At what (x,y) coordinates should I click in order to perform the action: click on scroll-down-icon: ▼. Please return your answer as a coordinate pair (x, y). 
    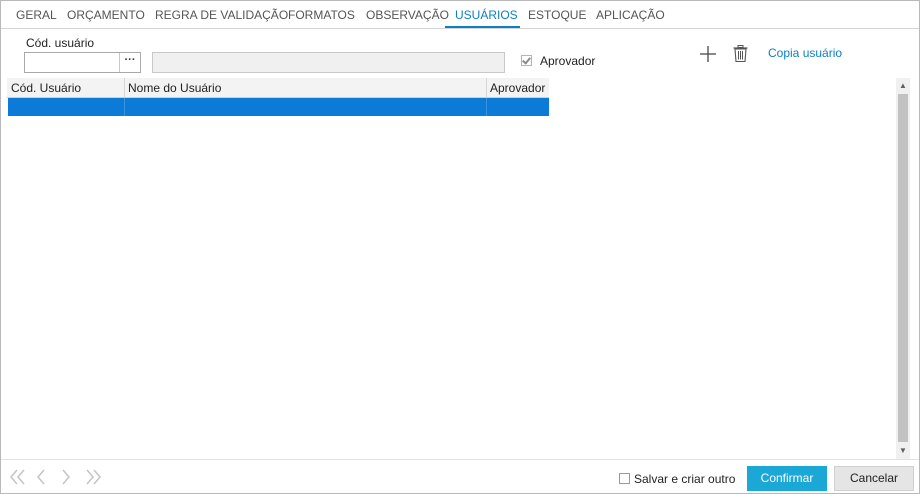
    Looking at the image, I should click on (903, 451).